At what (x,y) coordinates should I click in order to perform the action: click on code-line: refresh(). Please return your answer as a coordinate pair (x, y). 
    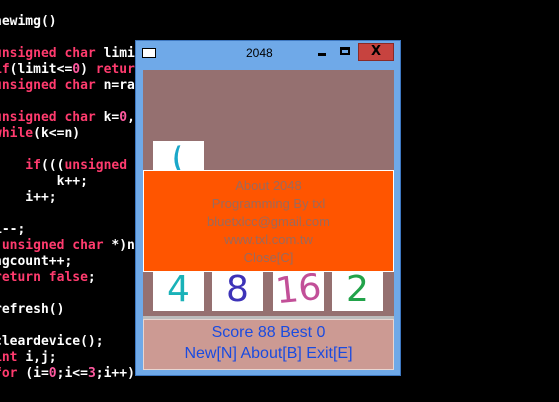
    Looking at the image, I should click on (32, 310).